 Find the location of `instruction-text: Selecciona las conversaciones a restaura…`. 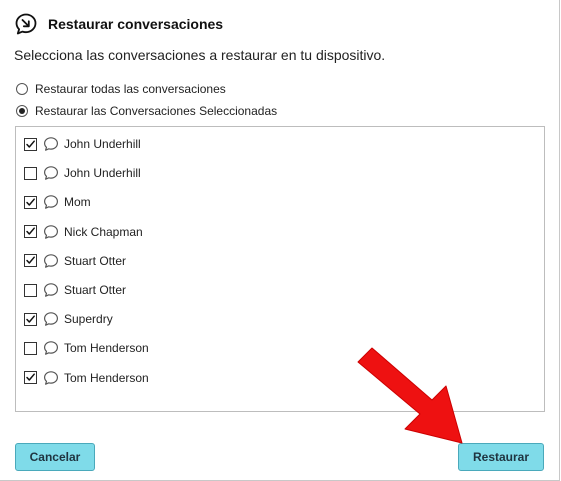

instruction-text: Selecciona las conversaciones a restaura… is located at coordinates (200, 55).